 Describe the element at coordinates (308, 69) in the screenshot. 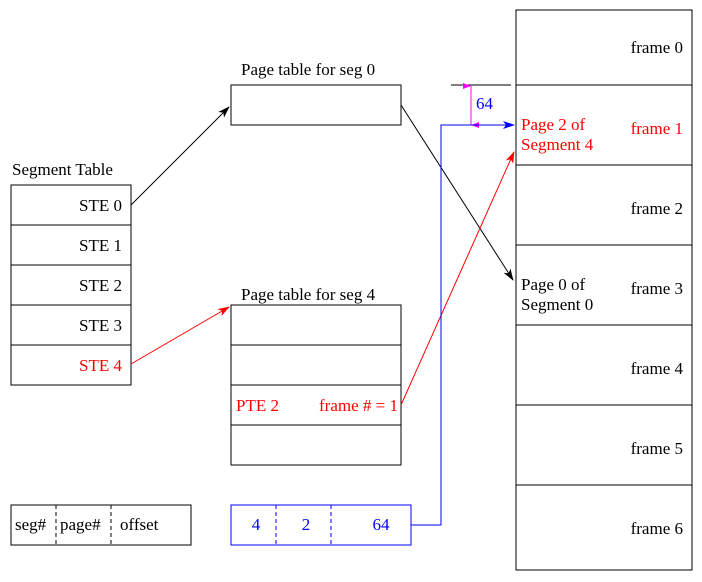

I see `page-table-seg0-title: Page table for seg 0` at that location.